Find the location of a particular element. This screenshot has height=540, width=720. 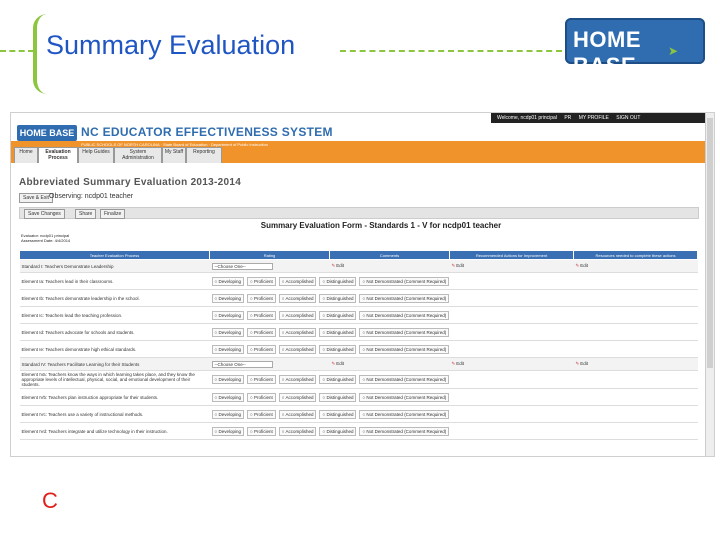

app-logo: HOME BASE is located at coordinates (47, 133).